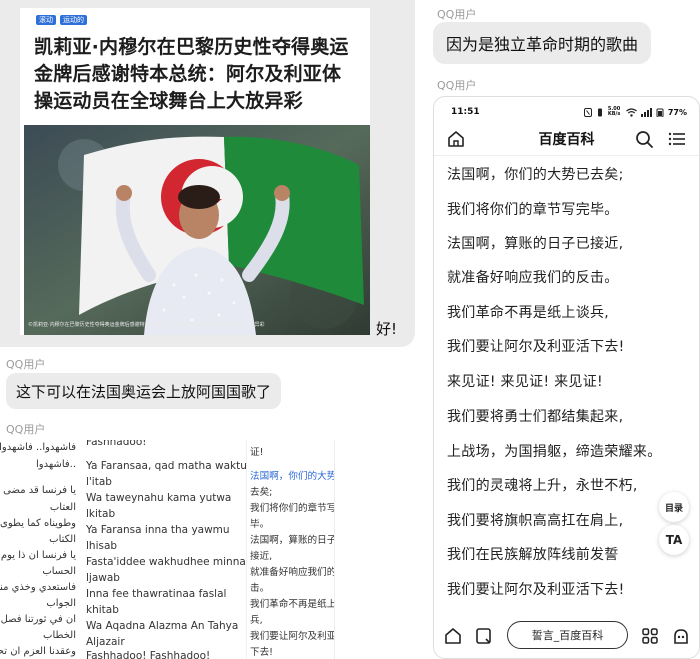 The height and width of the screenshot is (659, 700). Describe the element at coordinates (566, 112) in the screenshot. I see `status-bar: 11:51 5.00 KB/s 77%` at that location.